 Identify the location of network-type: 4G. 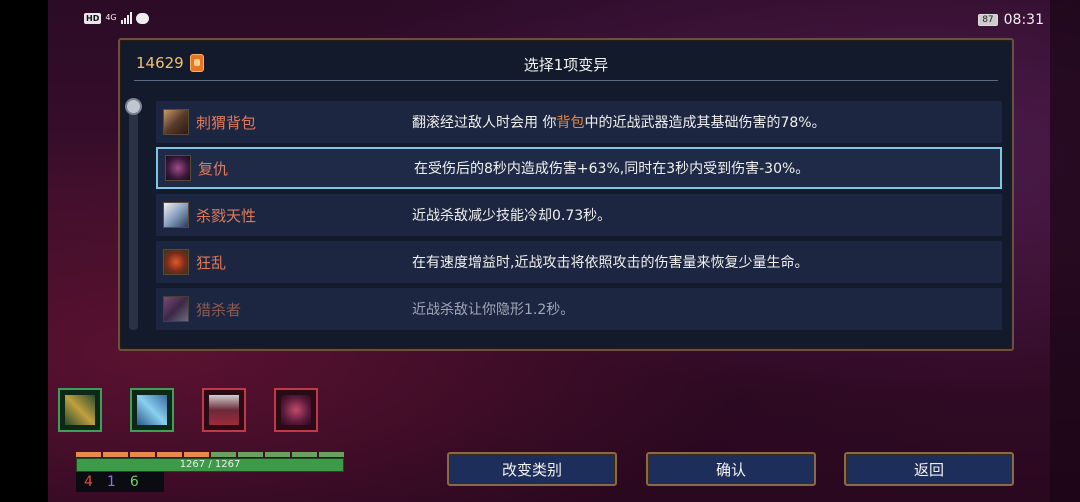
(111, 17).